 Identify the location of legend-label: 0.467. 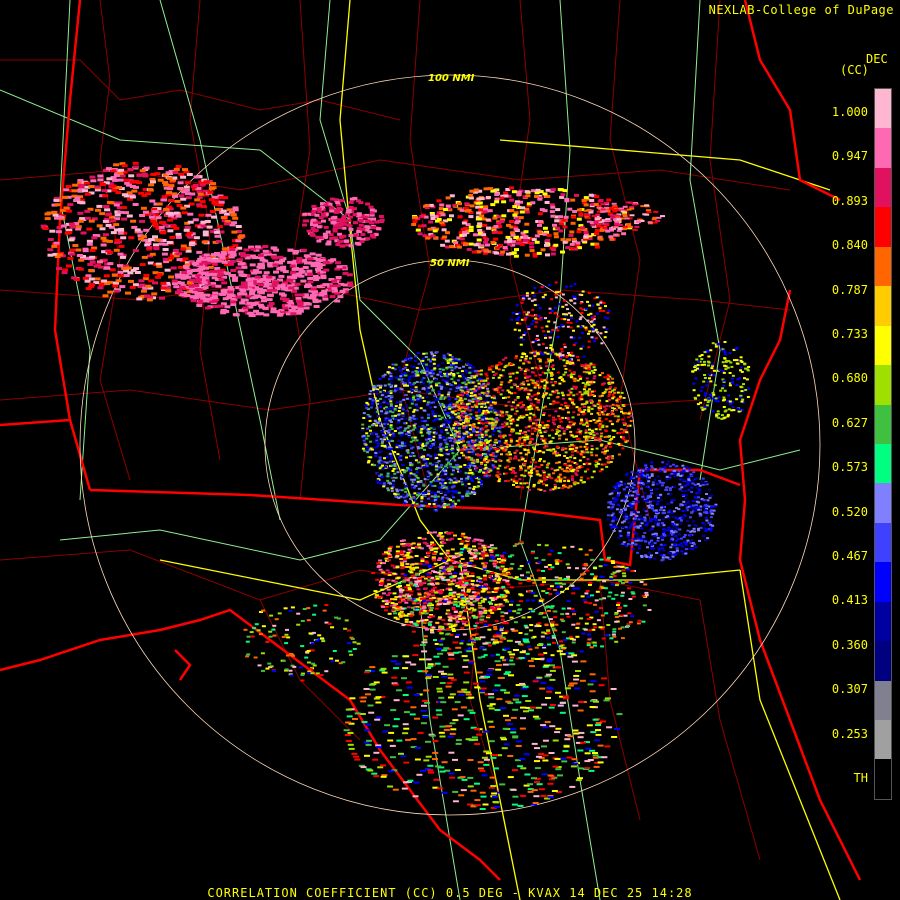
(849, 556).